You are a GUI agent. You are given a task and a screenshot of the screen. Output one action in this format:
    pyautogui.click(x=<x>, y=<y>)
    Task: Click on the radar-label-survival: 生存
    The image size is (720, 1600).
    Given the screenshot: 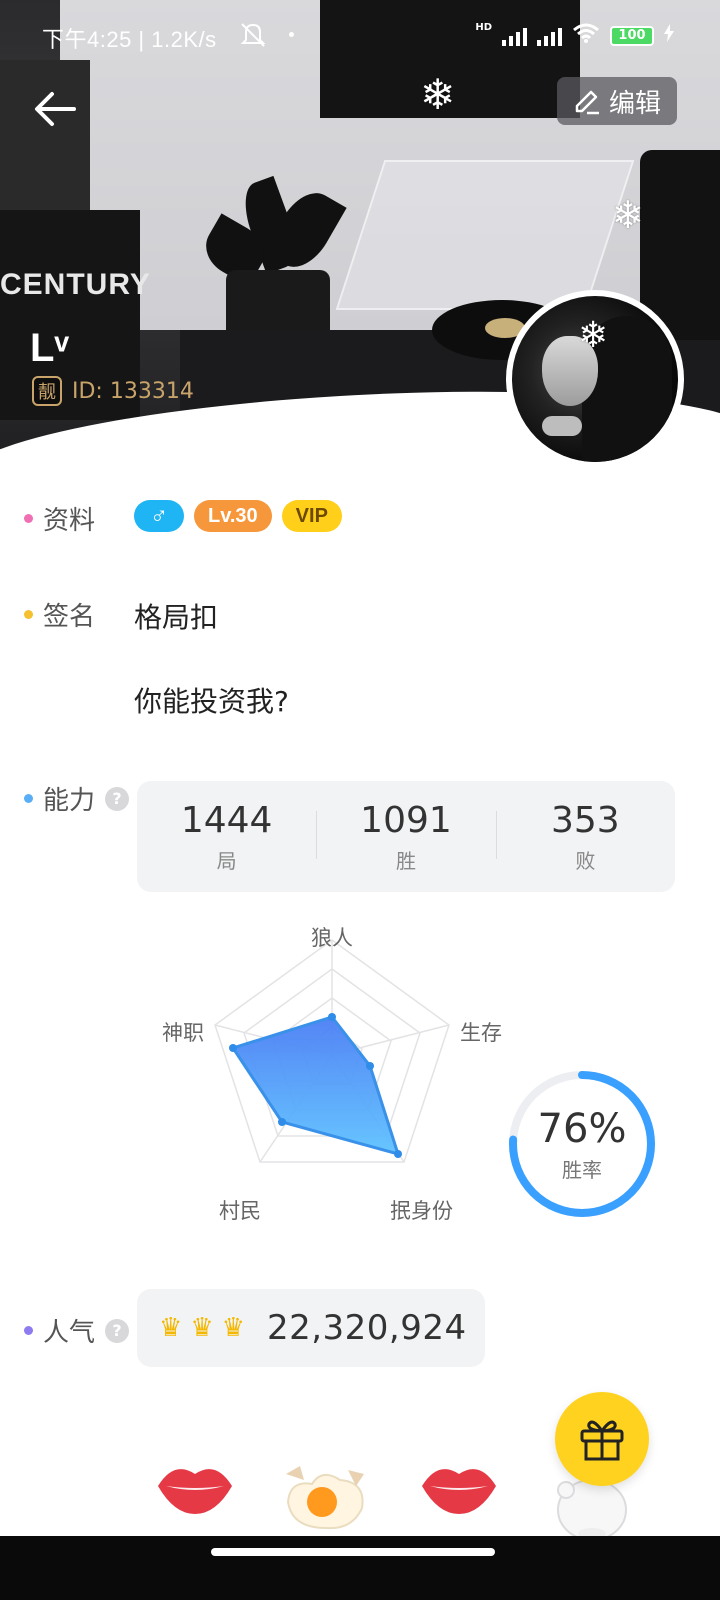 What is the action you would take?
    pyautogui.click(x=481, y=1033)
    